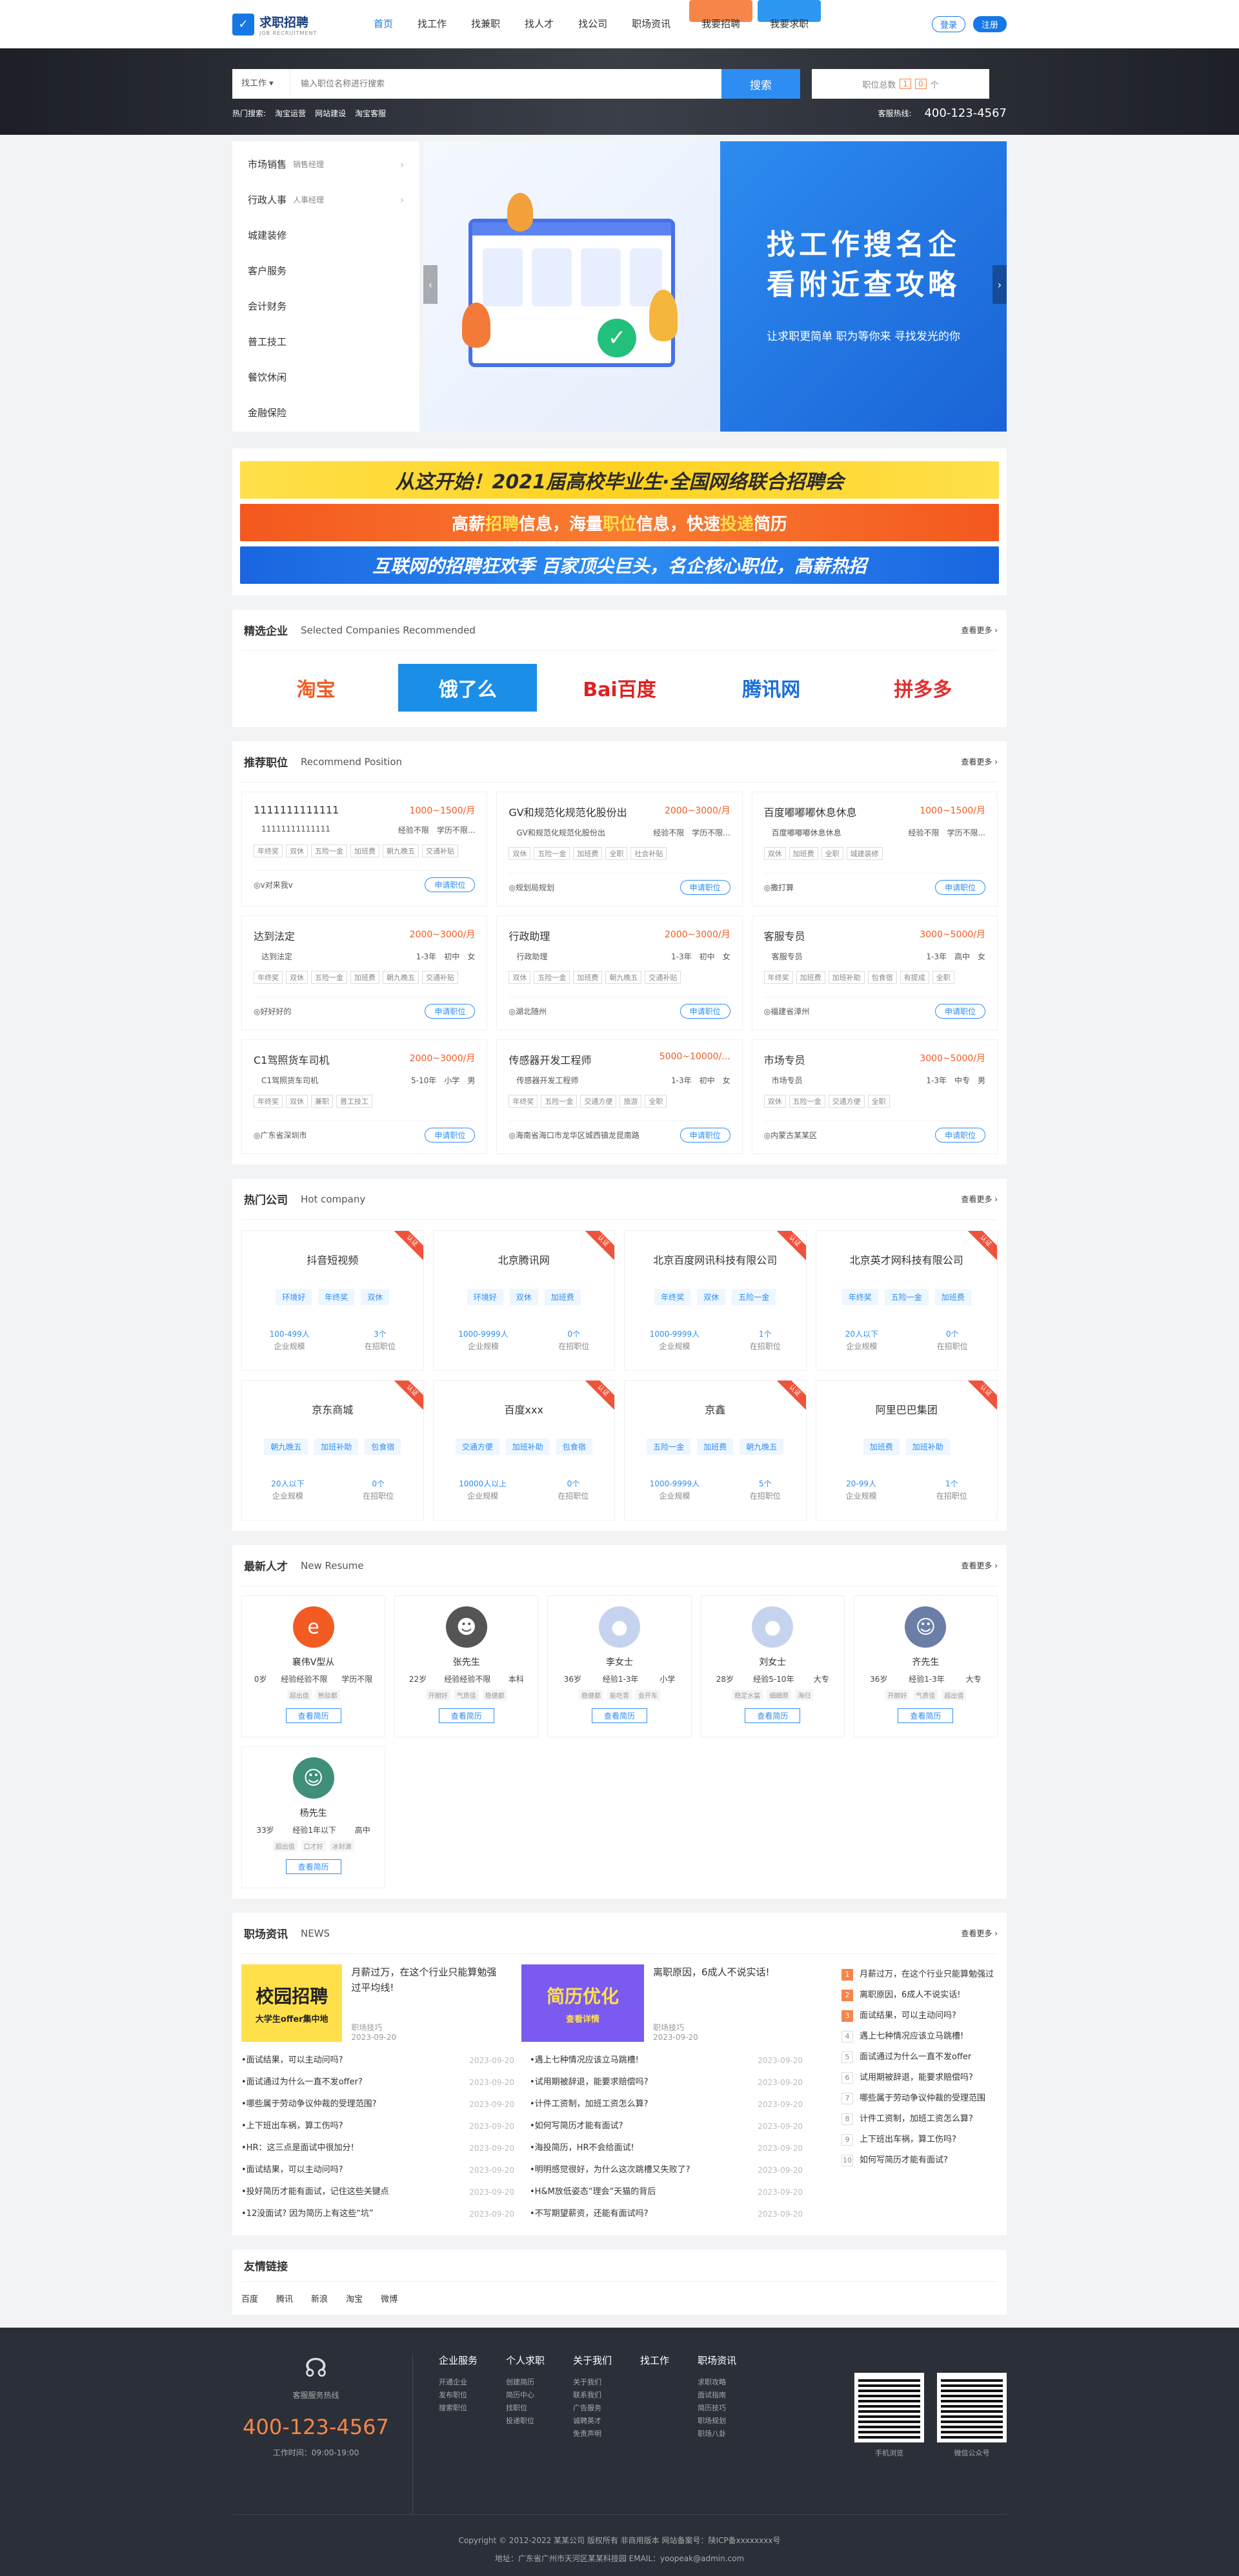 This screenshot has height=2576, width=1239. I want to click on category-item: 市场销售 销售经理 ›, so click(325, 164).